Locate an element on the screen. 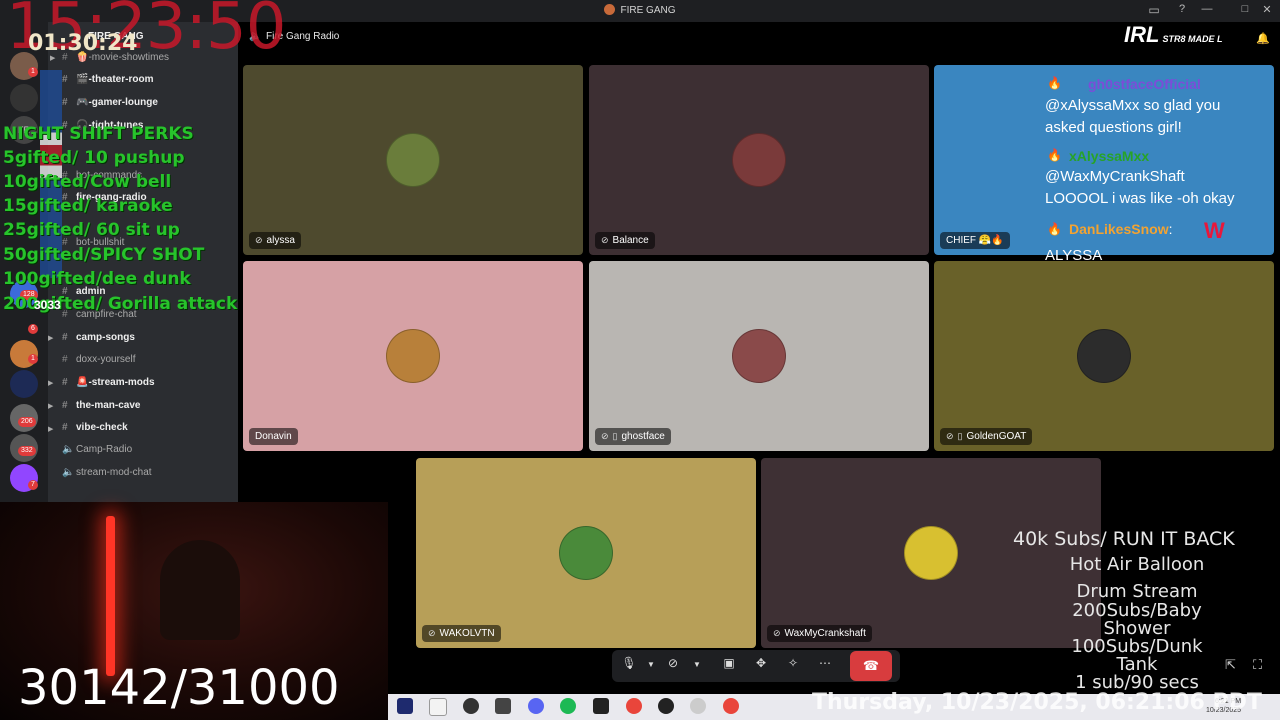 The width and height of the screenshot is (1280, 720). participant-tile: ⊘ ▯ ghostface is located at coordinates (759, 356).